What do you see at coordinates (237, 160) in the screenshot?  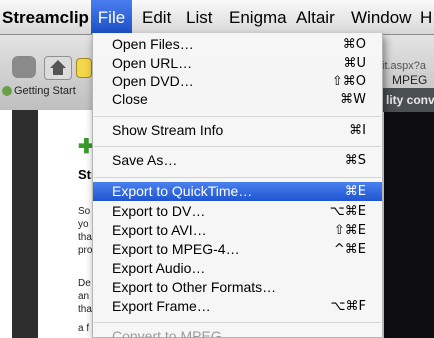 I see `menu-item-save-as: Save As… ⌘S` at bounding box center [237, 160].